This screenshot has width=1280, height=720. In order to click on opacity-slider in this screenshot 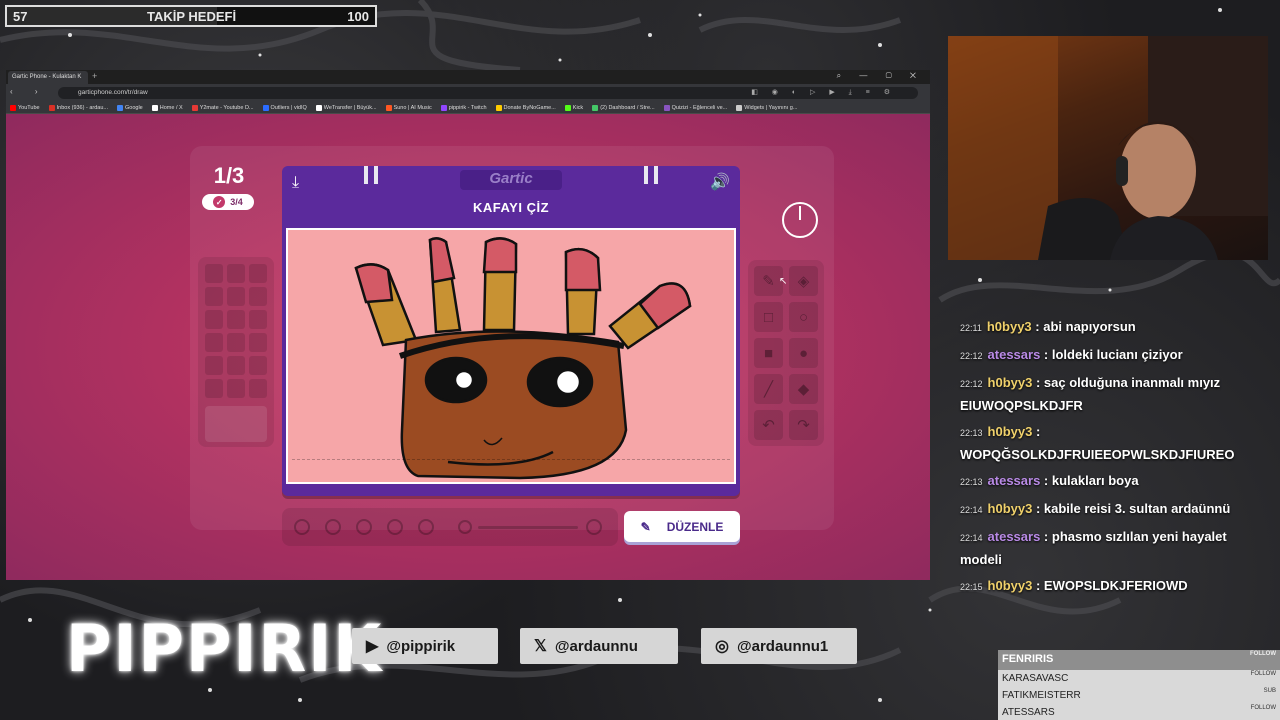, I will do `click(528, 527)`.